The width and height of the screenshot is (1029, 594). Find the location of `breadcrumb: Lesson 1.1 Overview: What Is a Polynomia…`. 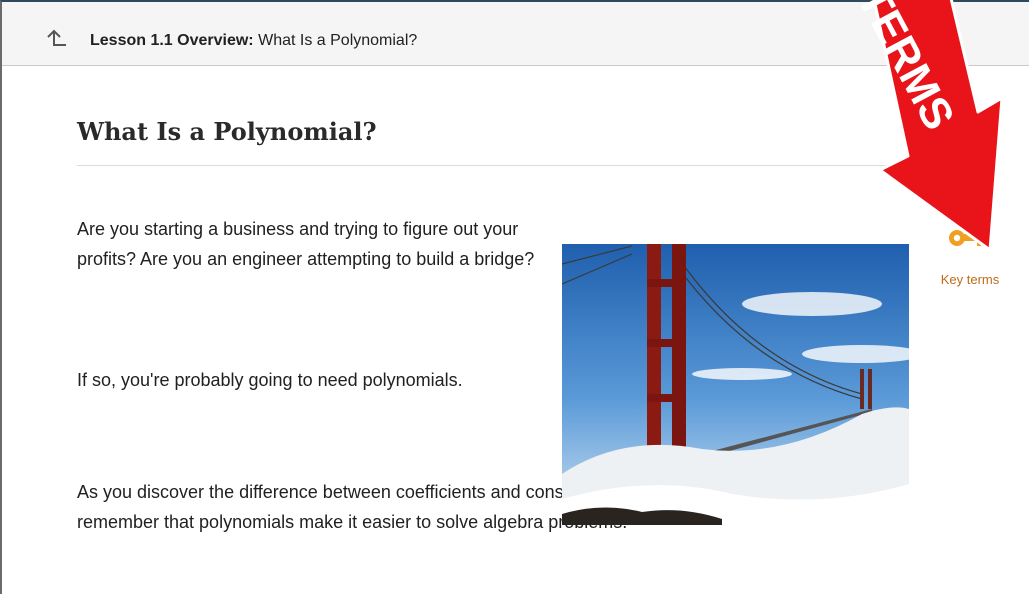

breadcrumb: Lesson 1.1 Overview: What Is a Polynomia… is located at coordinates (253, 41).